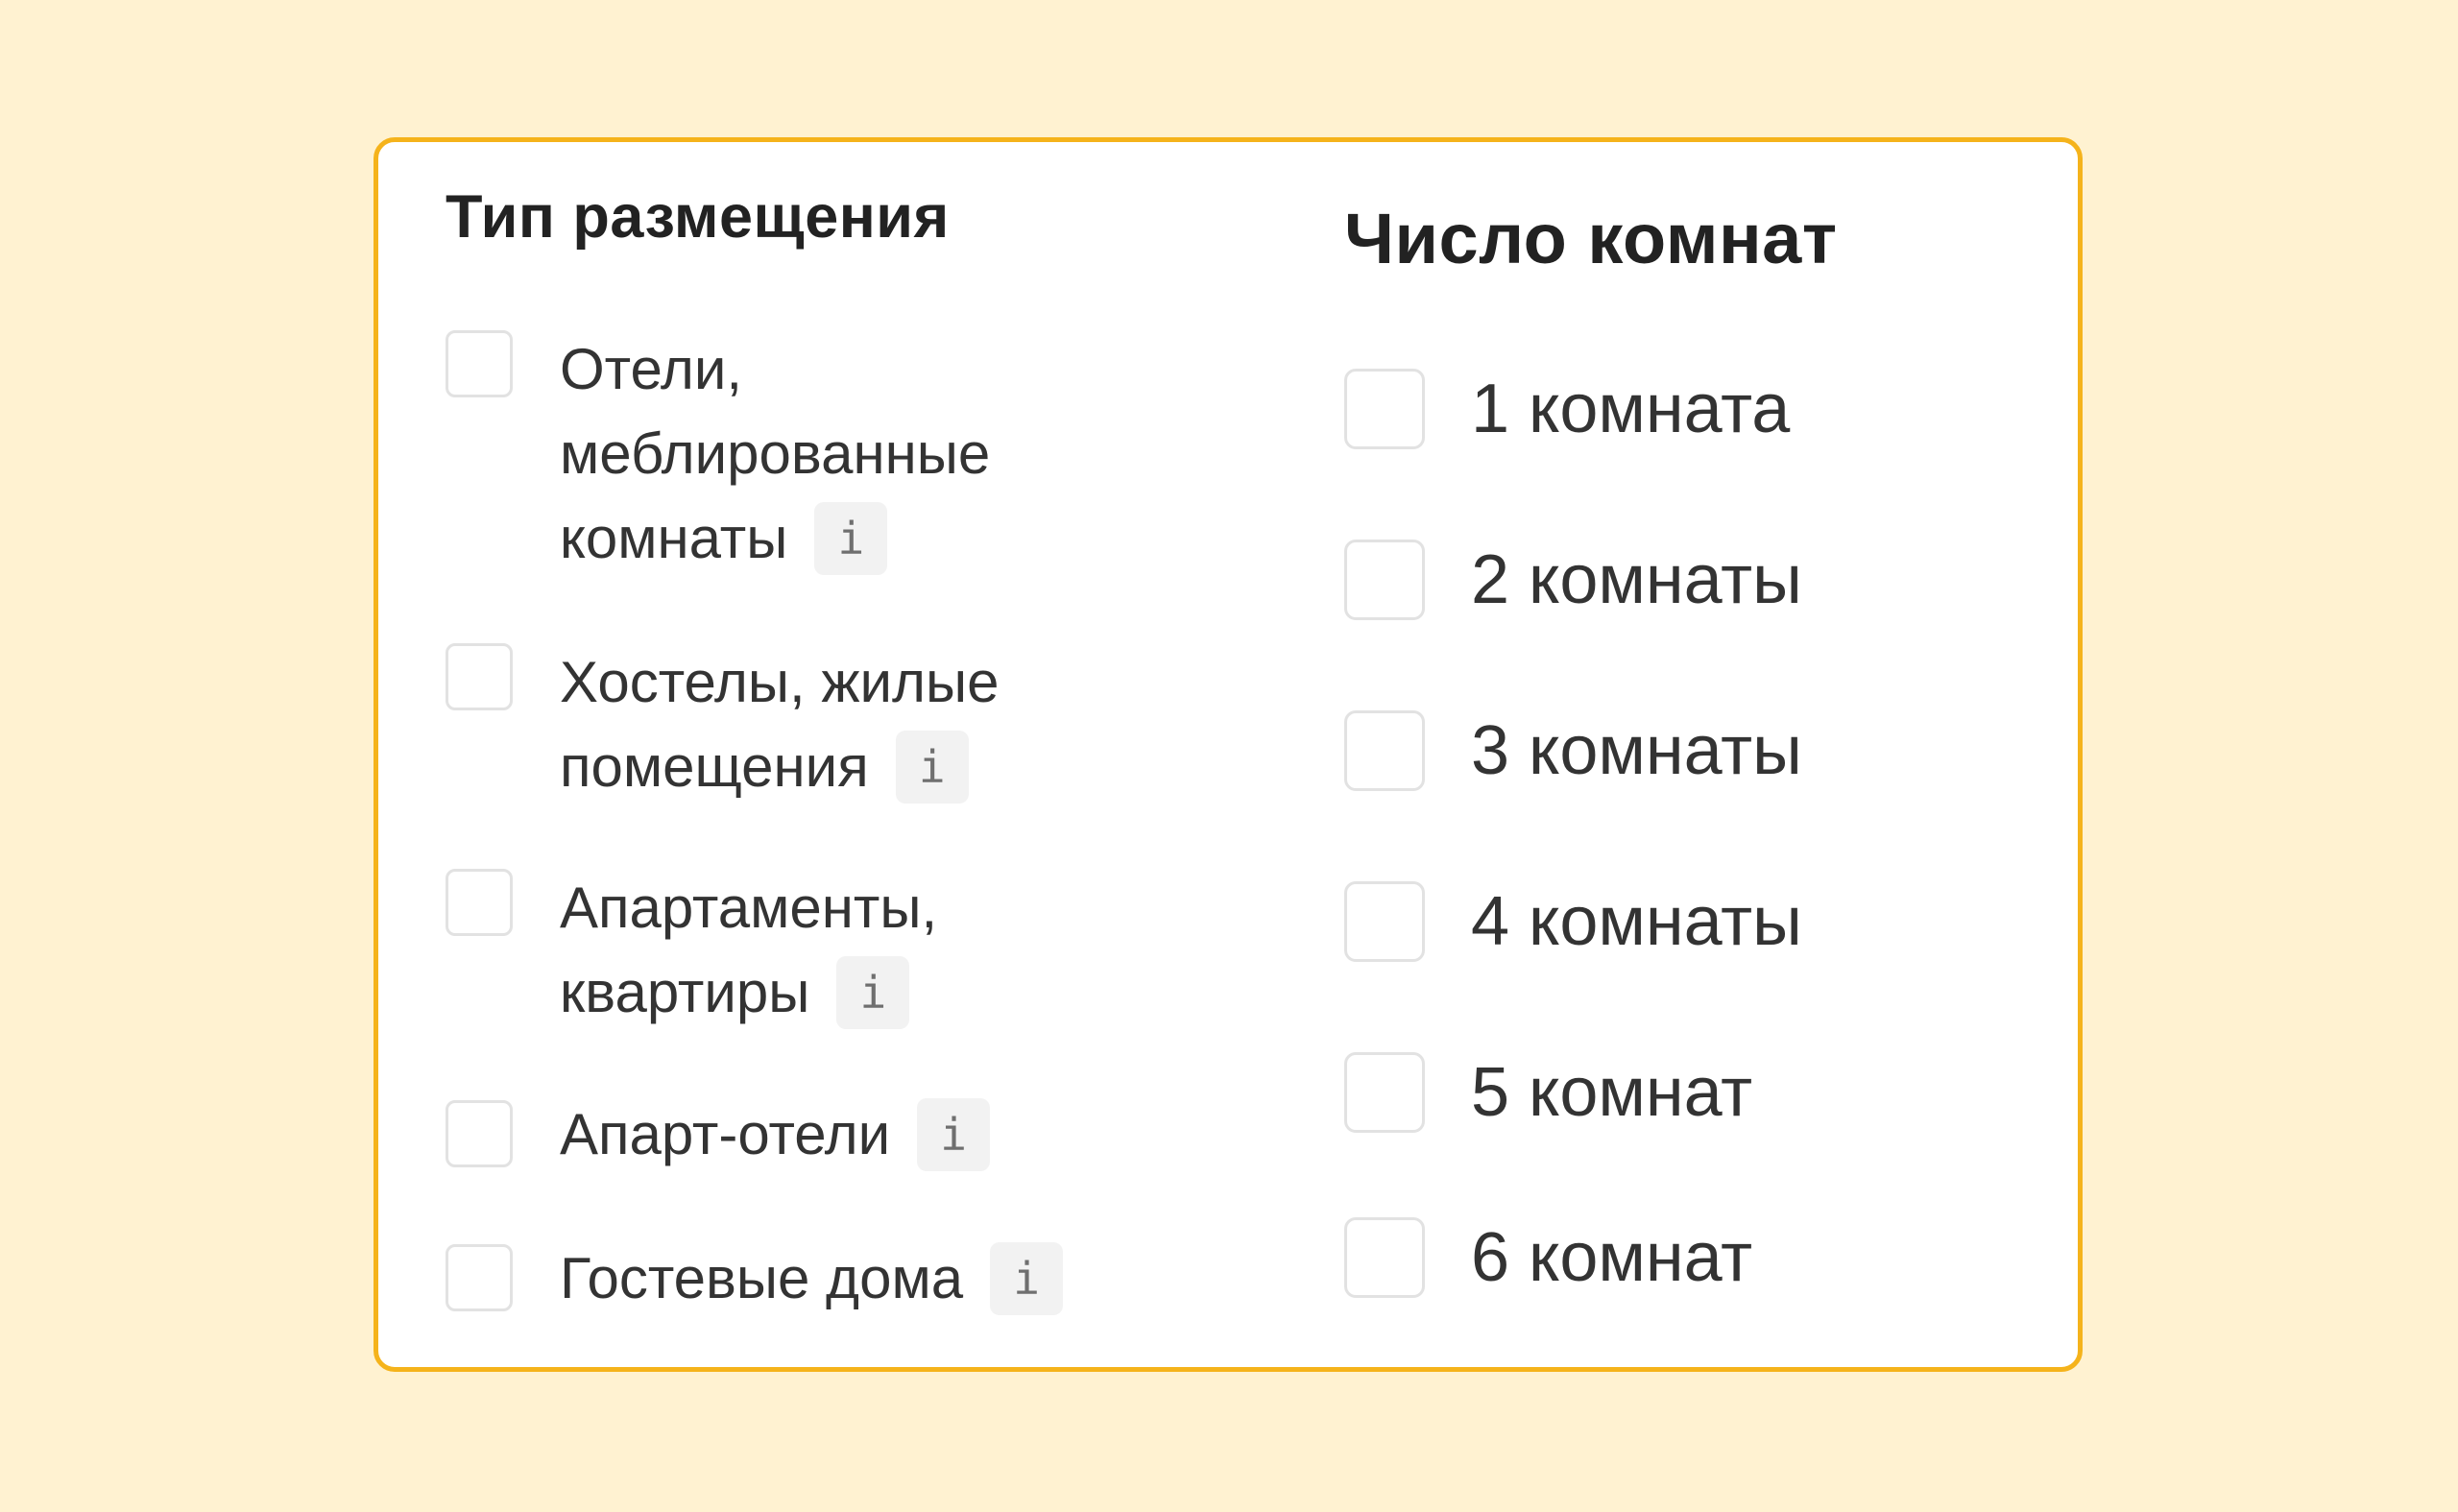 This screenshot has height=1512, width=2458. Describe the element at coordinates (1385, 1092) in the screenshot. I see `checkbox-5-rooms` at that location.